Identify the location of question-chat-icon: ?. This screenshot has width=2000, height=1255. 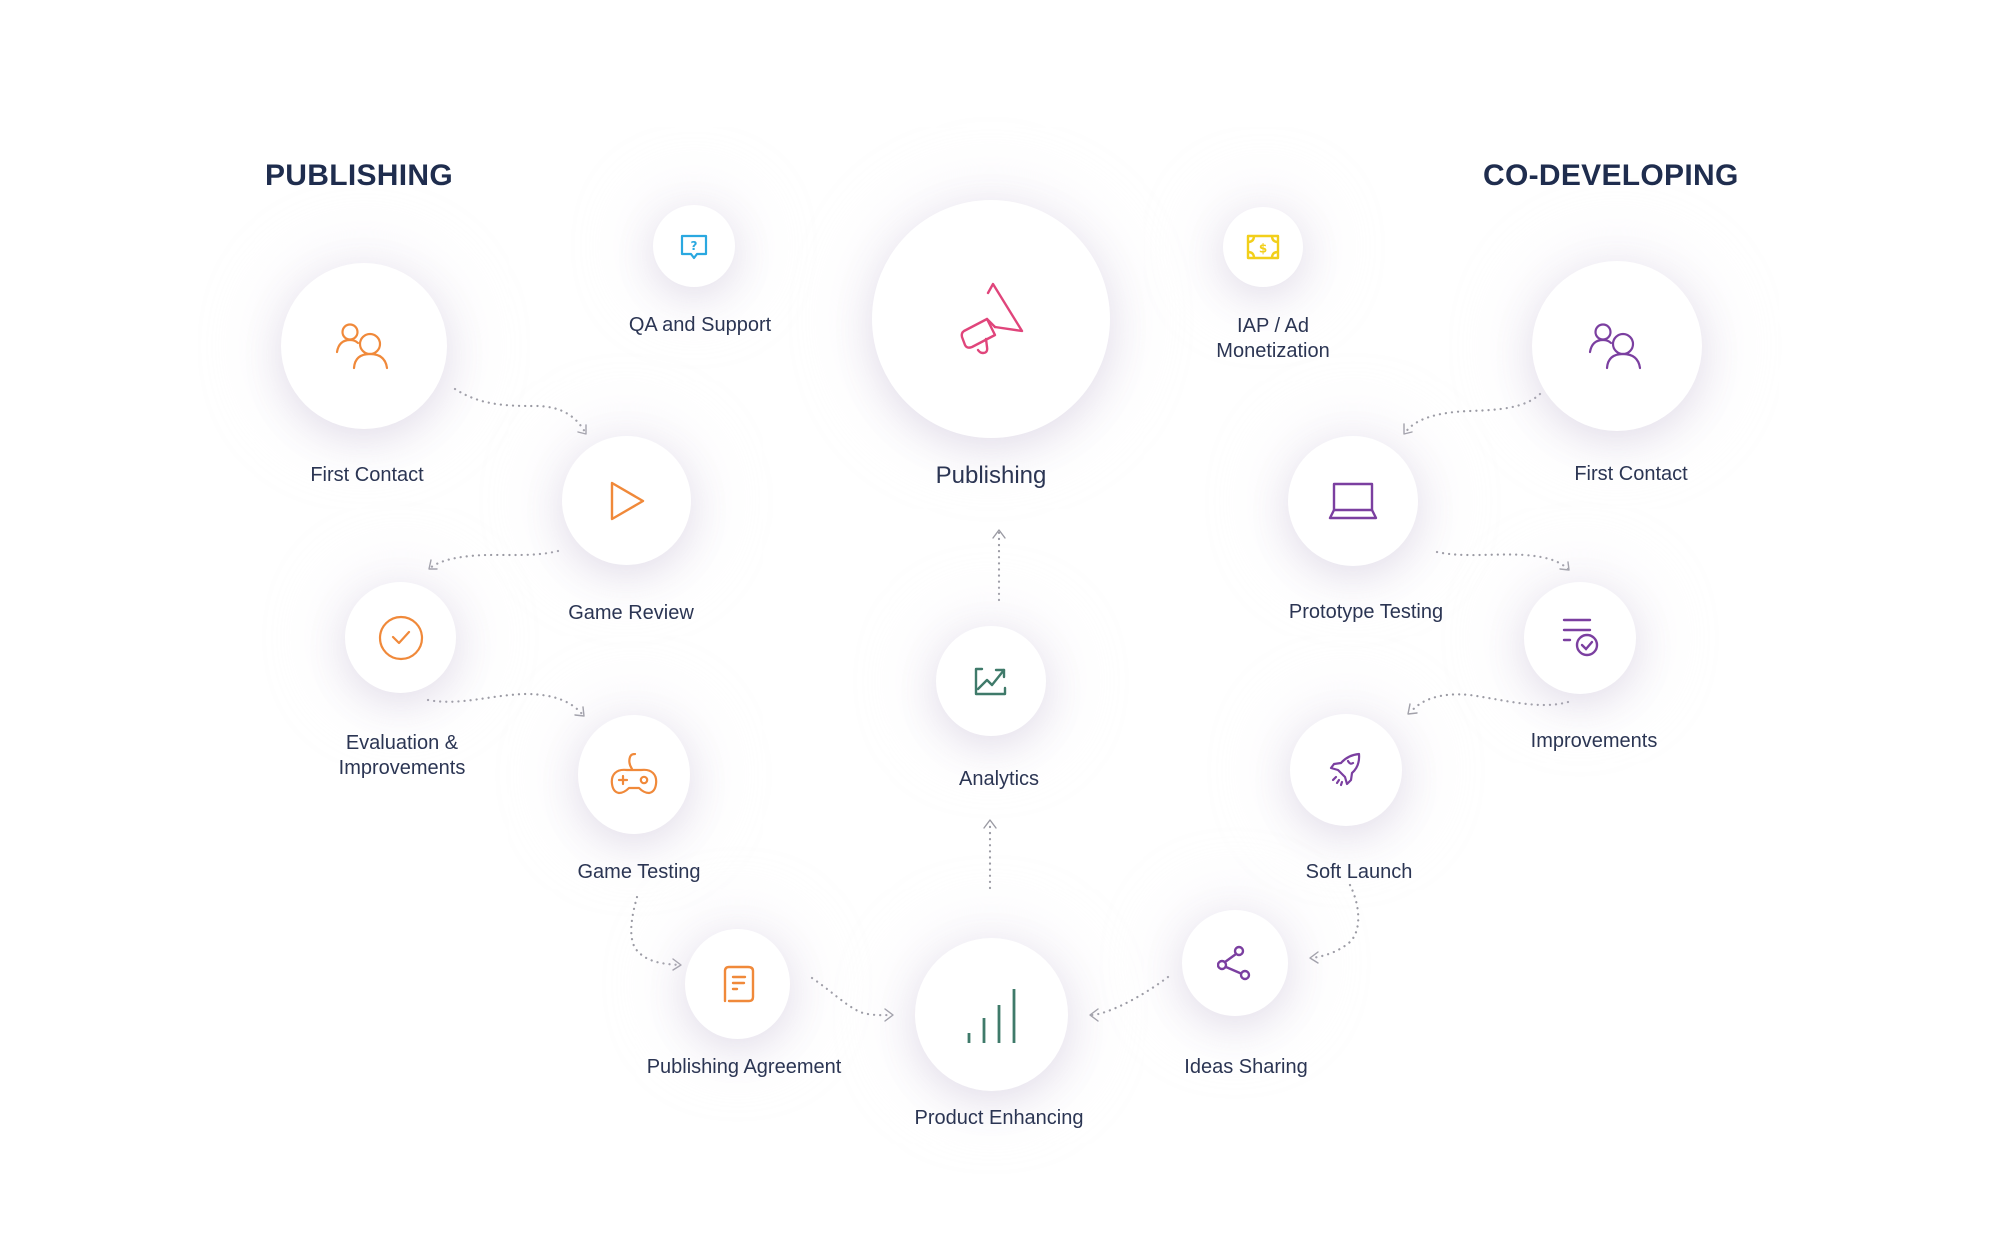
(694, 247).